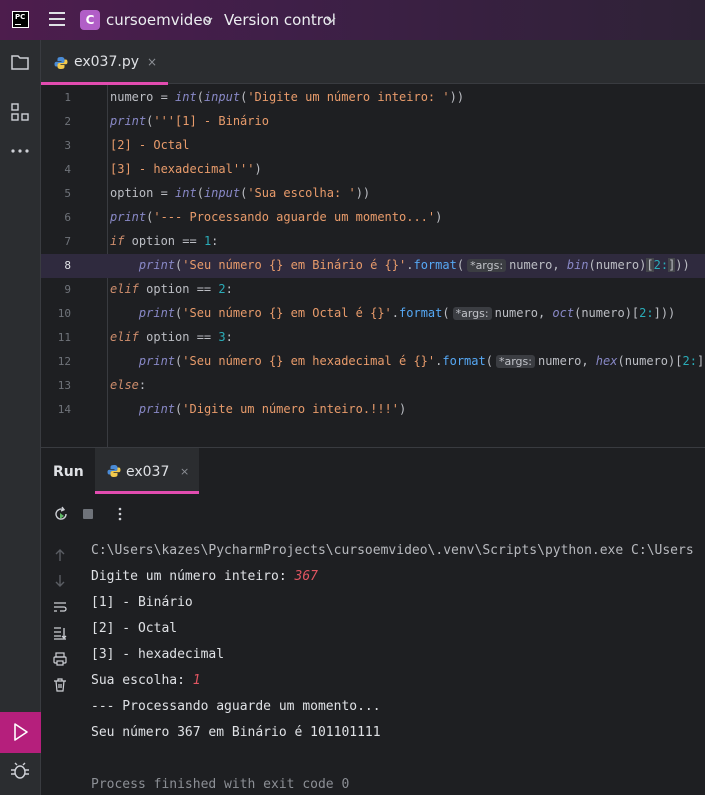 The height and width of the screenshot is (795, 705). Describe the element at coordinates (64, 409) in the screenshot. I see `line-number: 14` at that location.